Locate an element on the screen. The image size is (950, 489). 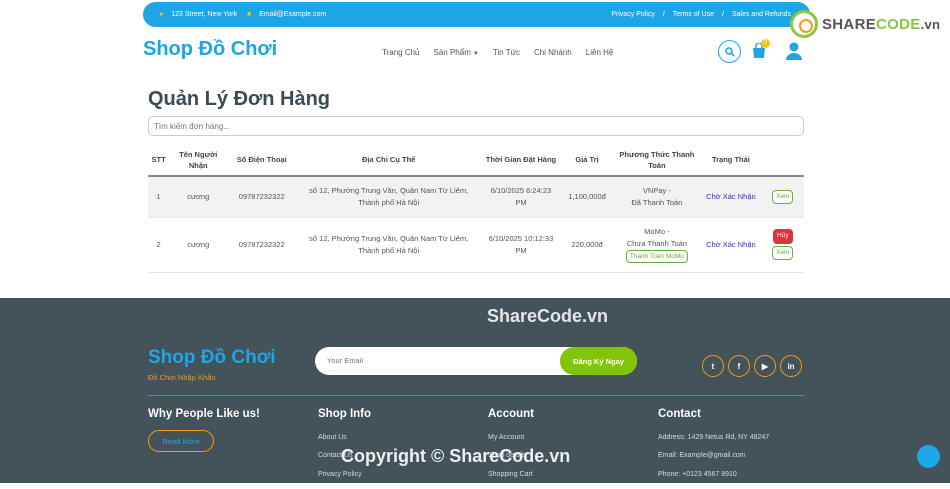
payment-method: VNPay - is located at coordinates (656, 190).